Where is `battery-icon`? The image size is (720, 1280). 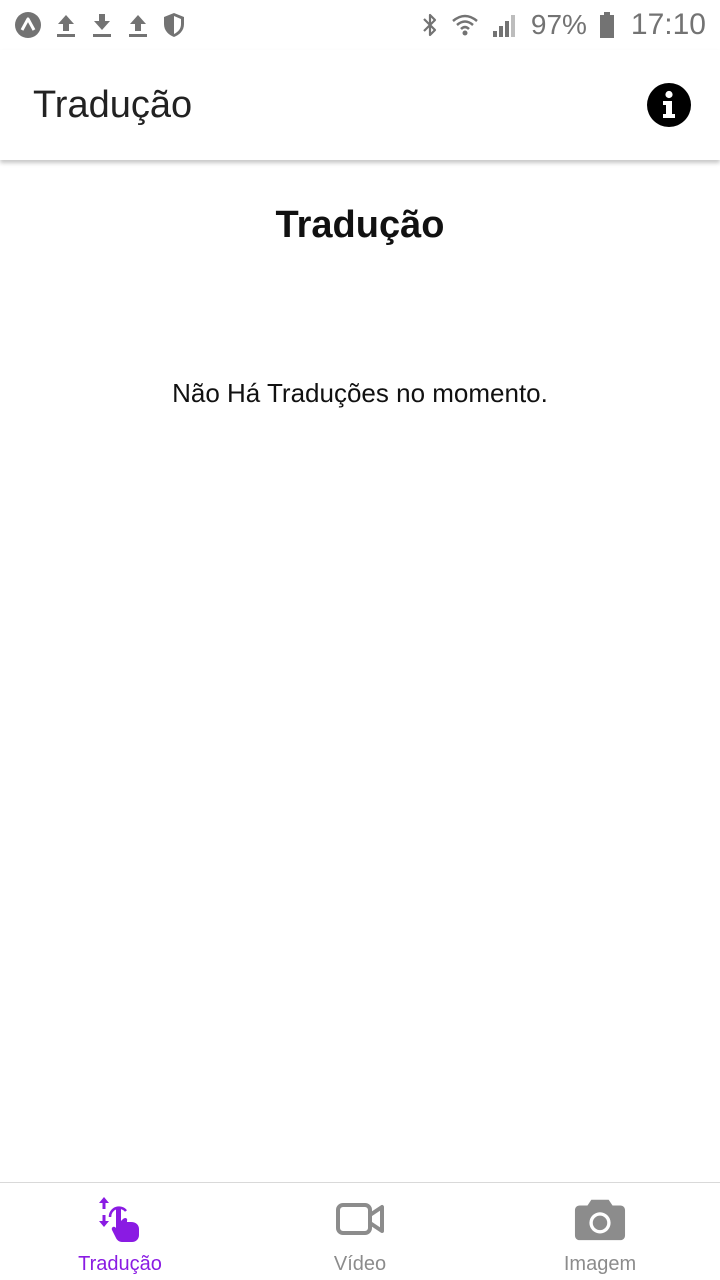
battery-icon is located at coordinates (607, 25).